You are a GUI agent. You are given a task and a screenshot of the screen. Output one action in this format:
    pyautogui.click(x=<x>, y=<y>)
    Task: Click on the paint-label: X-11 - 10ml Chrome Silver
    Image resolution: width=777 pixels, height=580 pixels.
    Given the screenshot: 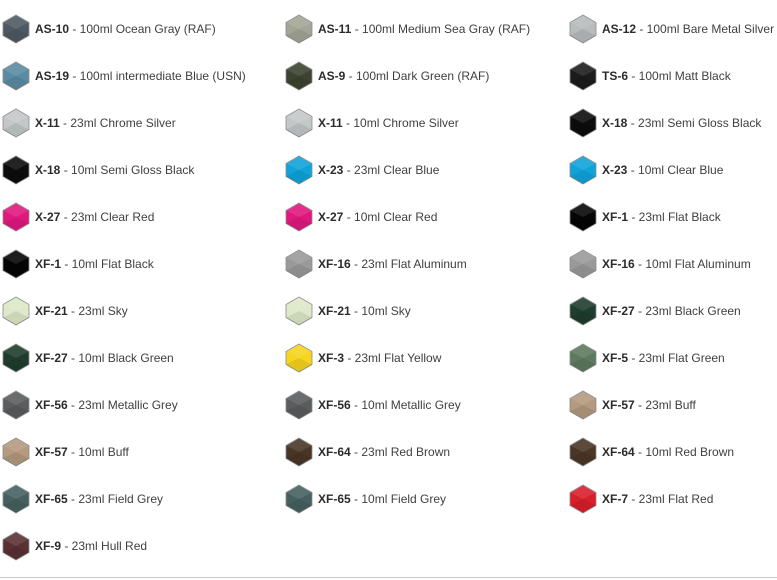 What is the action you would take?
    pyautogui.click(x=388, y=123)
    